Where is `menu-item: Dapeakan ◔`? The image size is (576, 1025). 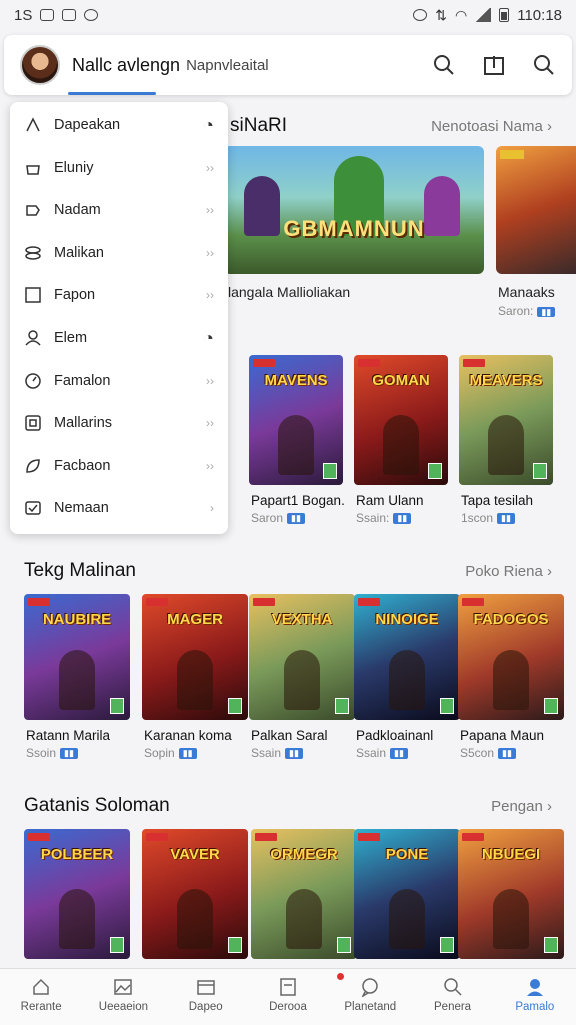
menu-item: Dapeakan ◔ is located at coordinates (119, 125).